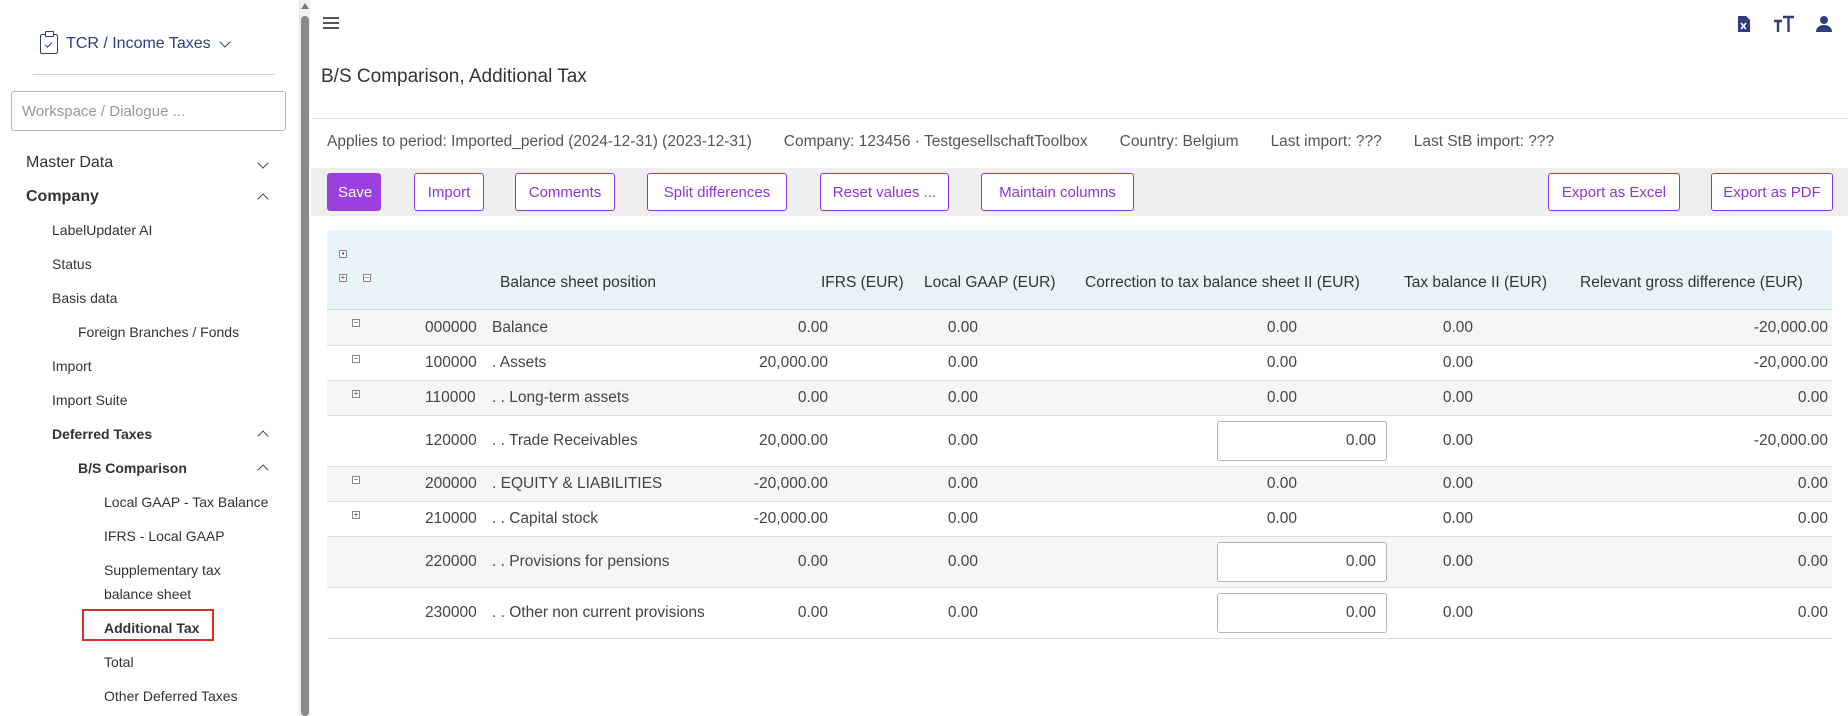 The height and width of the screenshot is (716, 1848). What do you see at coordinates (1824, 24) in the screenshot?
I see `user-icon` at bounding box center [1824, 24].